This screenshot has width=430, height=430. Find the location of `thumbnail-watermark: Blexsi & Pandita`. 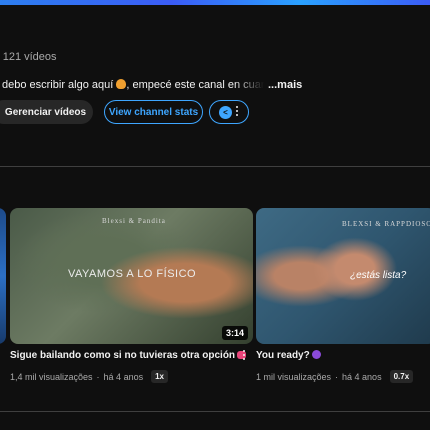

thumbnail-watermark: Blexsi & Pandita is located at coordinates (134, 221).